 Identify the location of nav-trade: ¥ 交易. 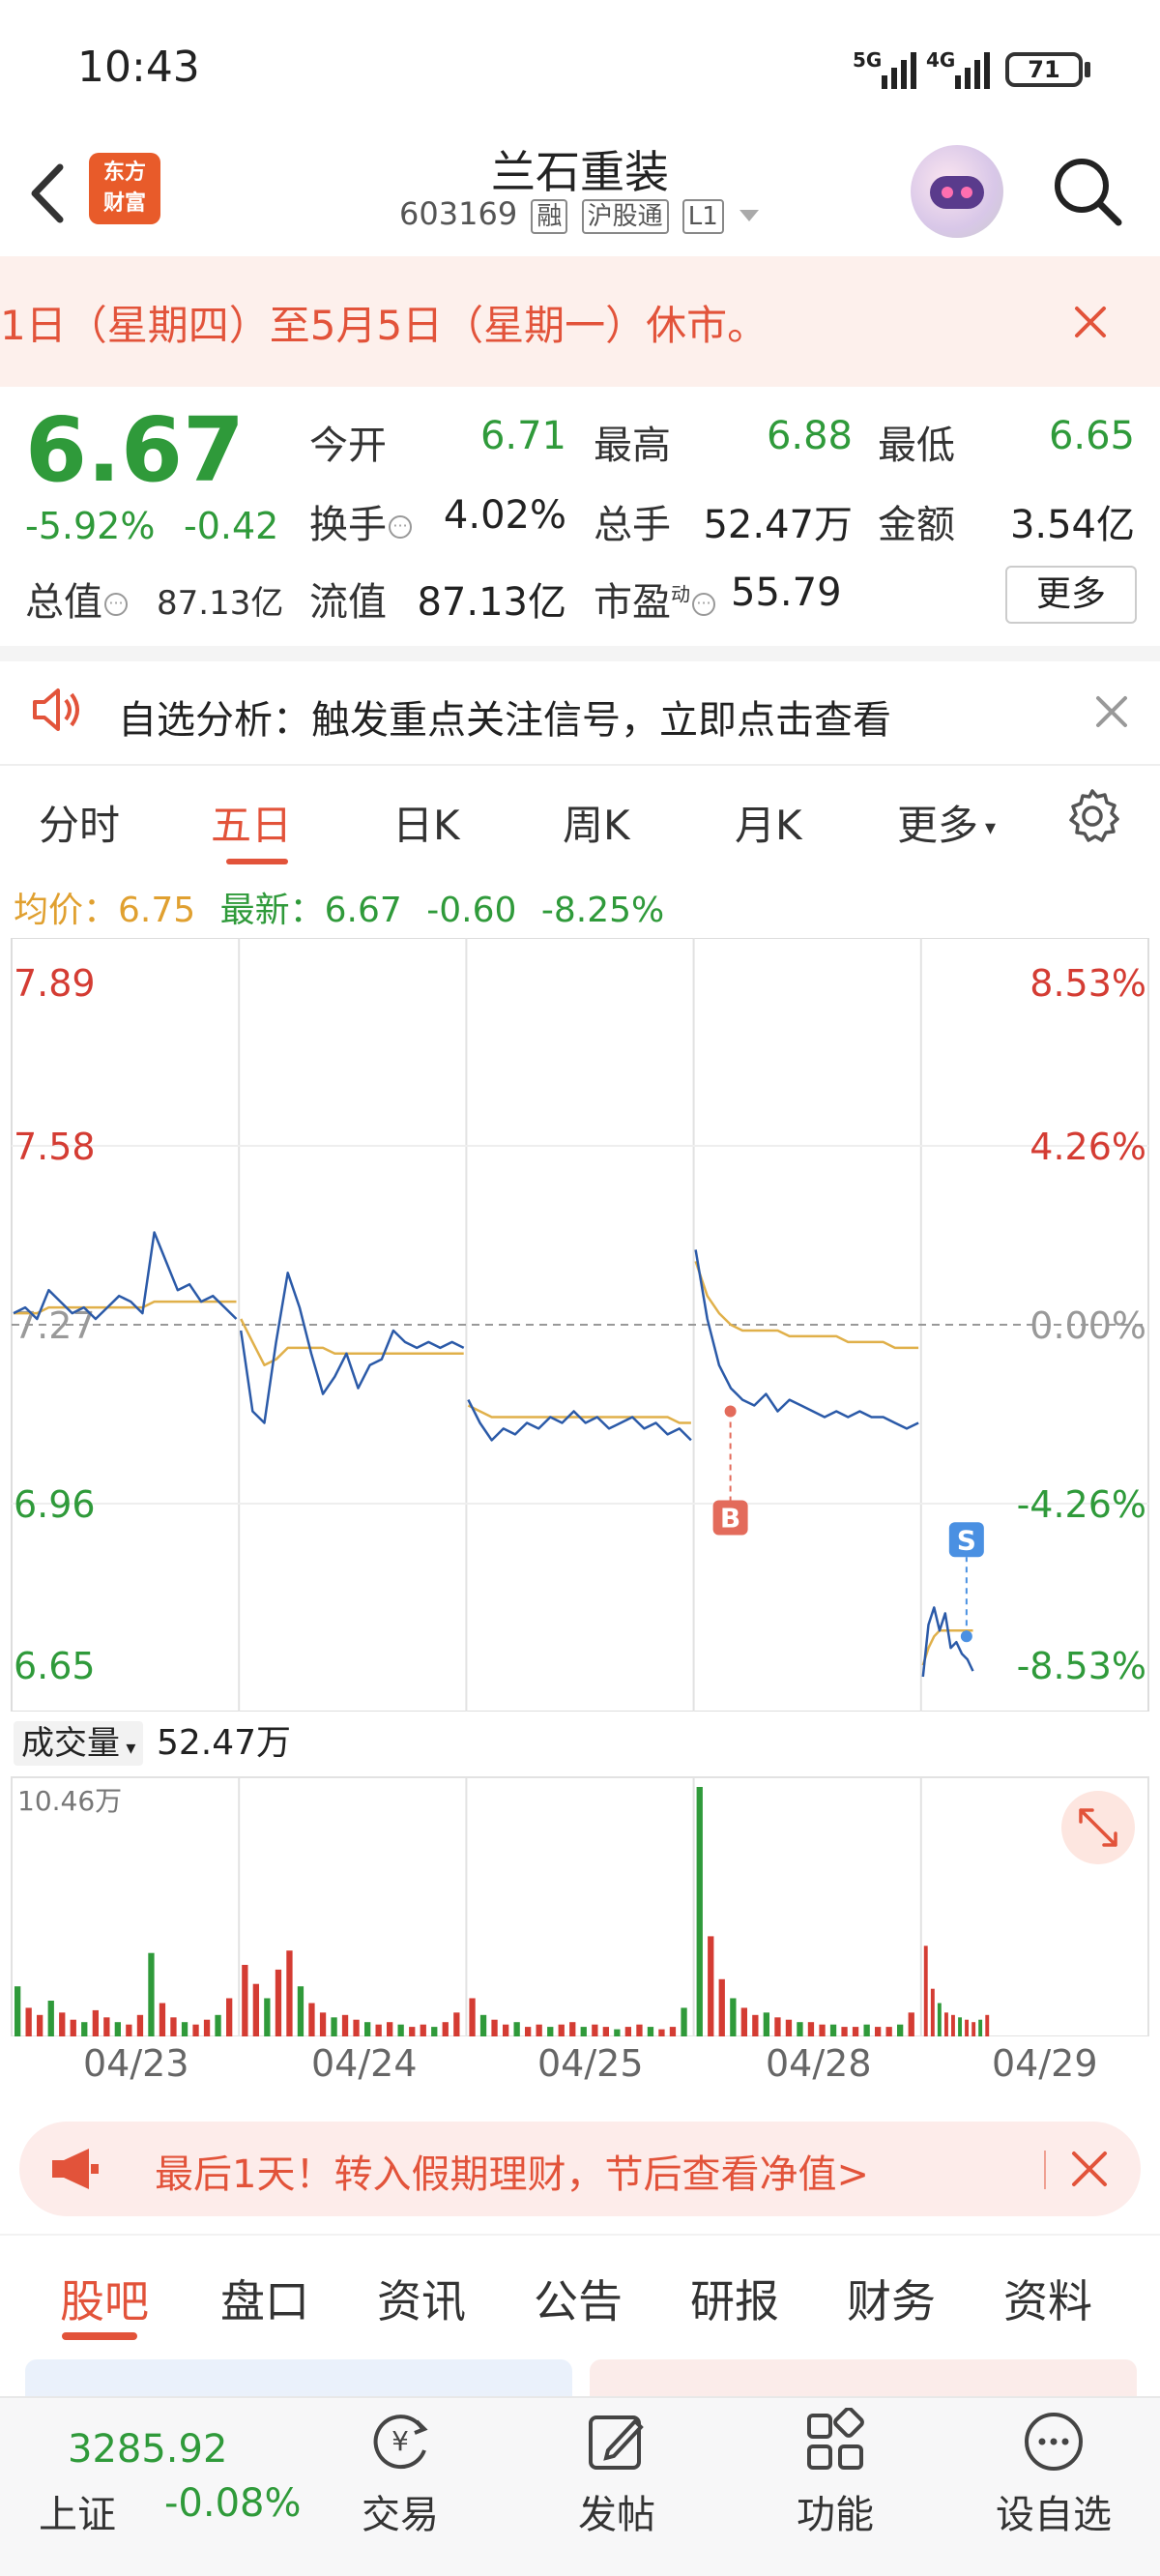
(400, 2485).